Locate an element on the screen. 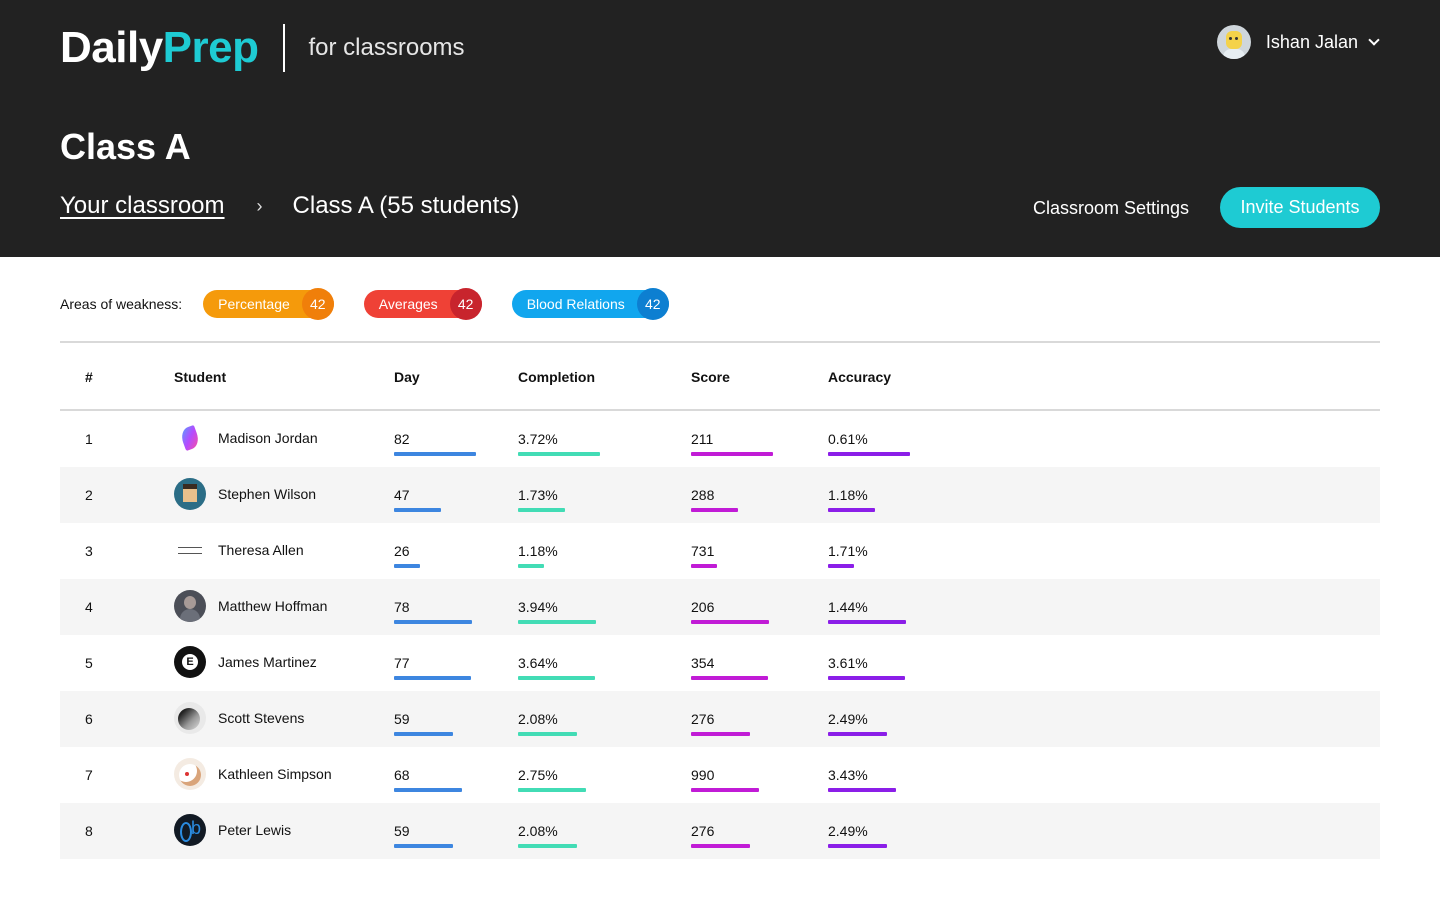 The height and width of the screenshot is (900, 1440). score-value: 288 is located at coordinates (703, 495).